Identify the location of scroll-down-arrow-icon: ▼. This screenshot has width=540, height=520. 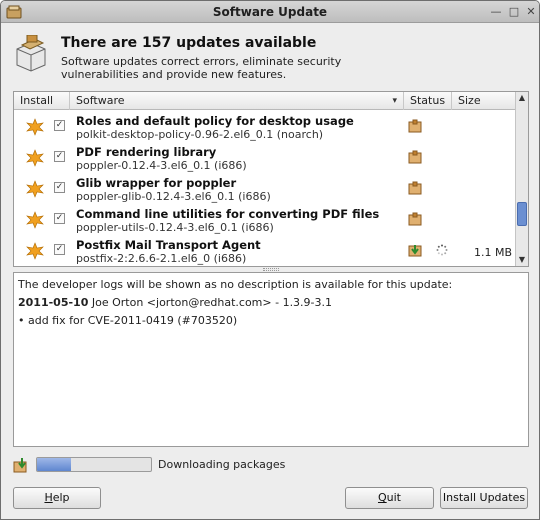
(522, 260).